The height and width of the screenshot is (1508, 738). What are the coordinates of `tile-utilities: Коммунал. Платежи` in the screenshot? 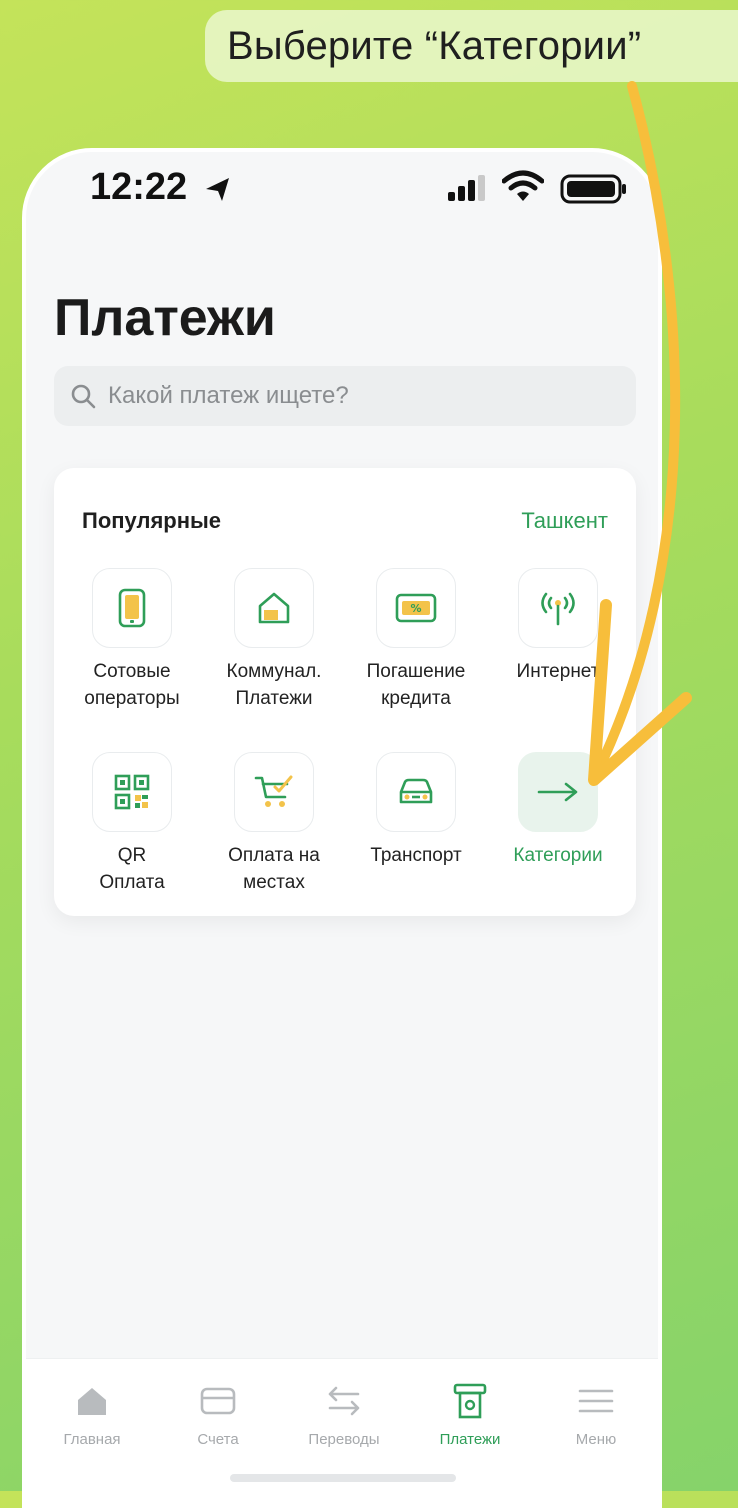 It's located at (274, 640).